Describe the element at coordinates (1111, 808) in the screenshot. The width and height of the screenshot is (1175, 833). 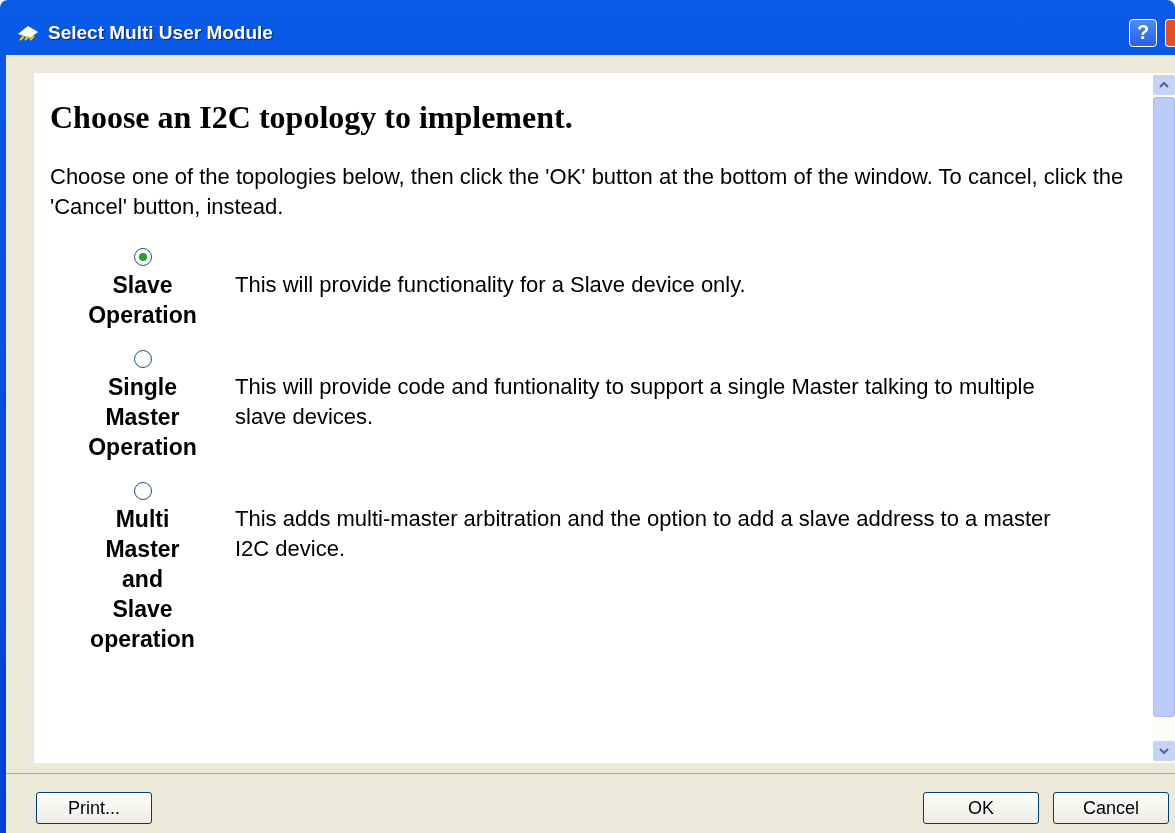
I see `cancel-button: Cancel` at that location.